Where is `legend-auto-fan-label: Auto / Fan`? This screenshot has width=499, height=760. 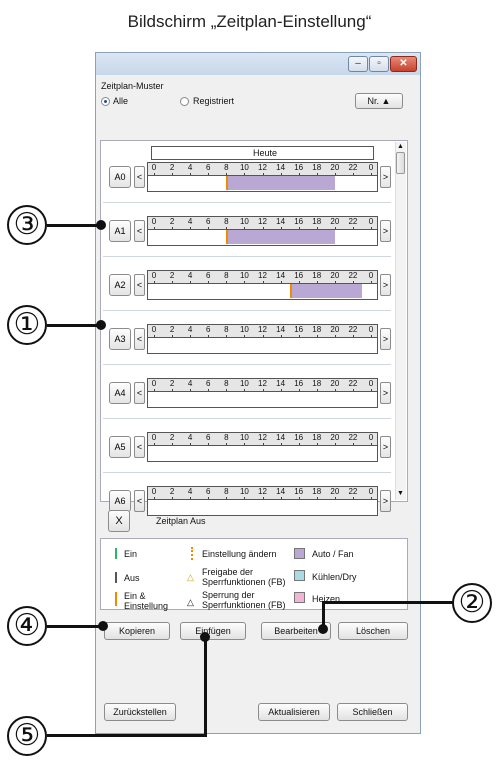 legend-auto-fan-label: Auto / Fan is located at coordinates (333, 554).